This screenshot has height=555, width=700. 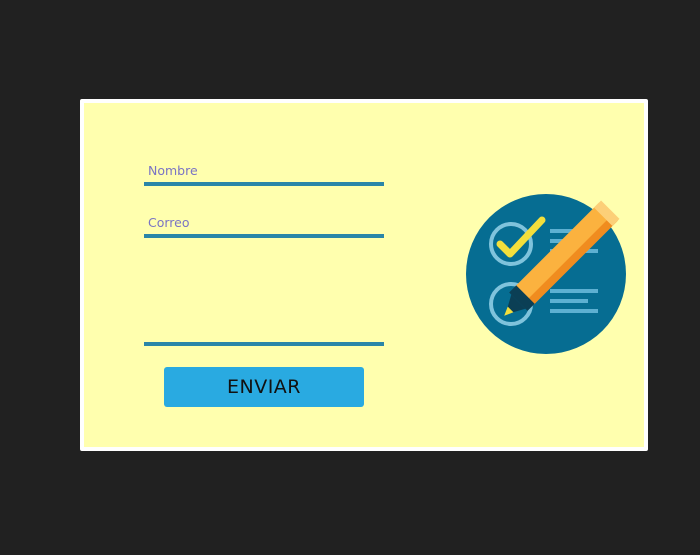 What do you see at coordinates (264, 299) in the screenshot?
I see `message-field` at bounding box center [264, 299].